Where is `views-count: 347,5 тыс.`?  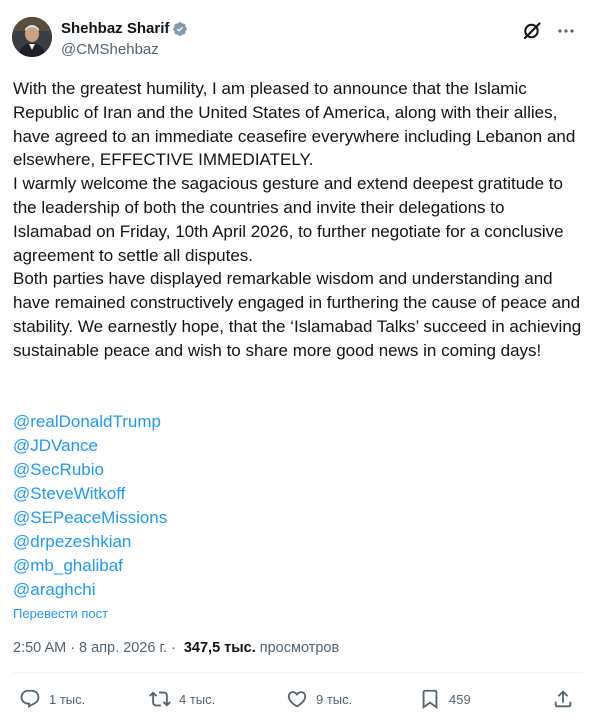
views-count: 347,5 тыс. is located at coordinates (219, 648).